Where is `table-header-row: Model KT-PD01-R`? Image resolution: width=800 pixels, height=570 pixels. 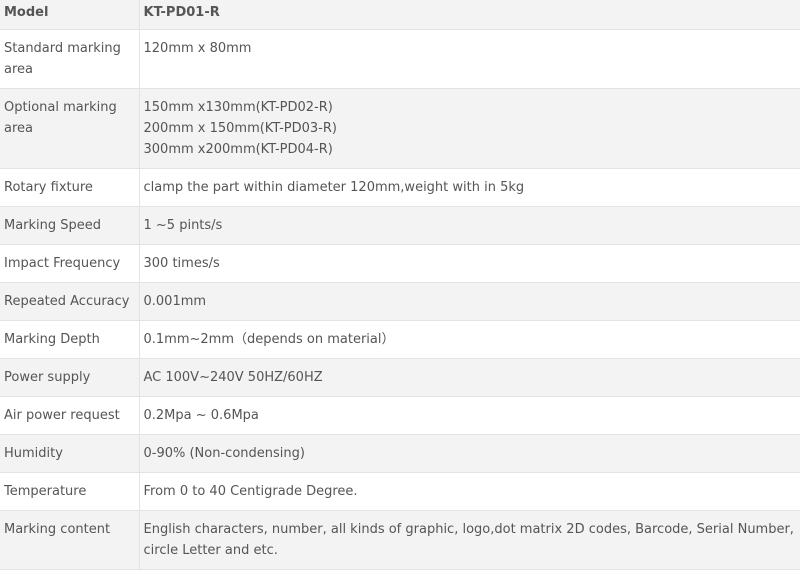 table-header-row: Model KT-PD01-R is located at coordinates (400, 15).